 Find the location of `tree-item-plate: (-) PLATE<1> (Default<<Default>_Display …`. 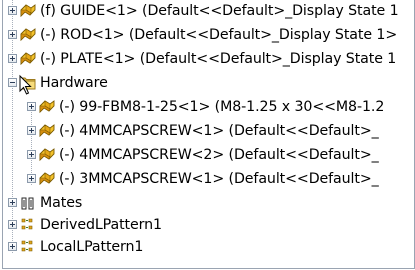

tree-item-plate: (-) PLATE<1> (Default<<Default>_Display … is located at coordinates (208, 59).